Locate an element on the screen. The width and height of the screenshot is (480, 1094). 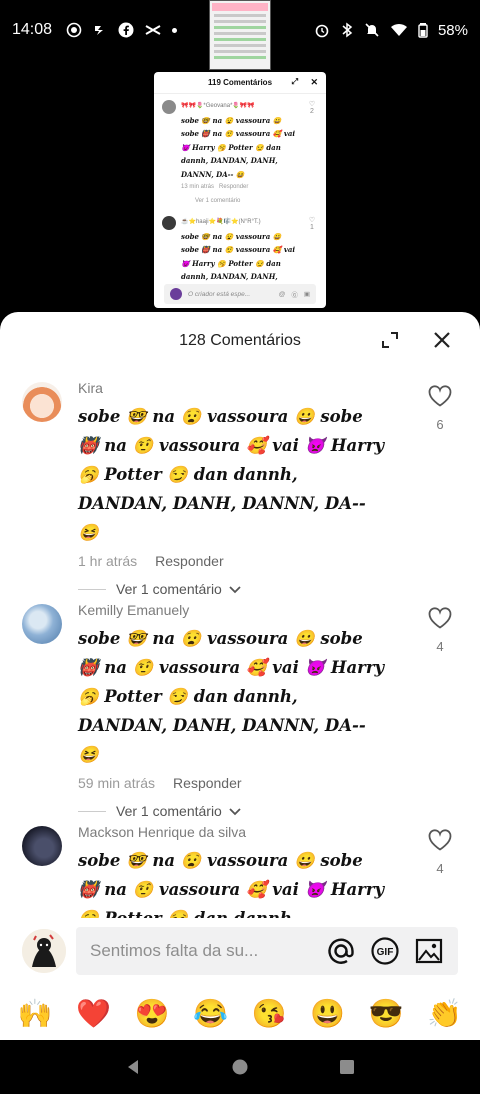
svg-text: GIF is located at coordinates (385, 952).